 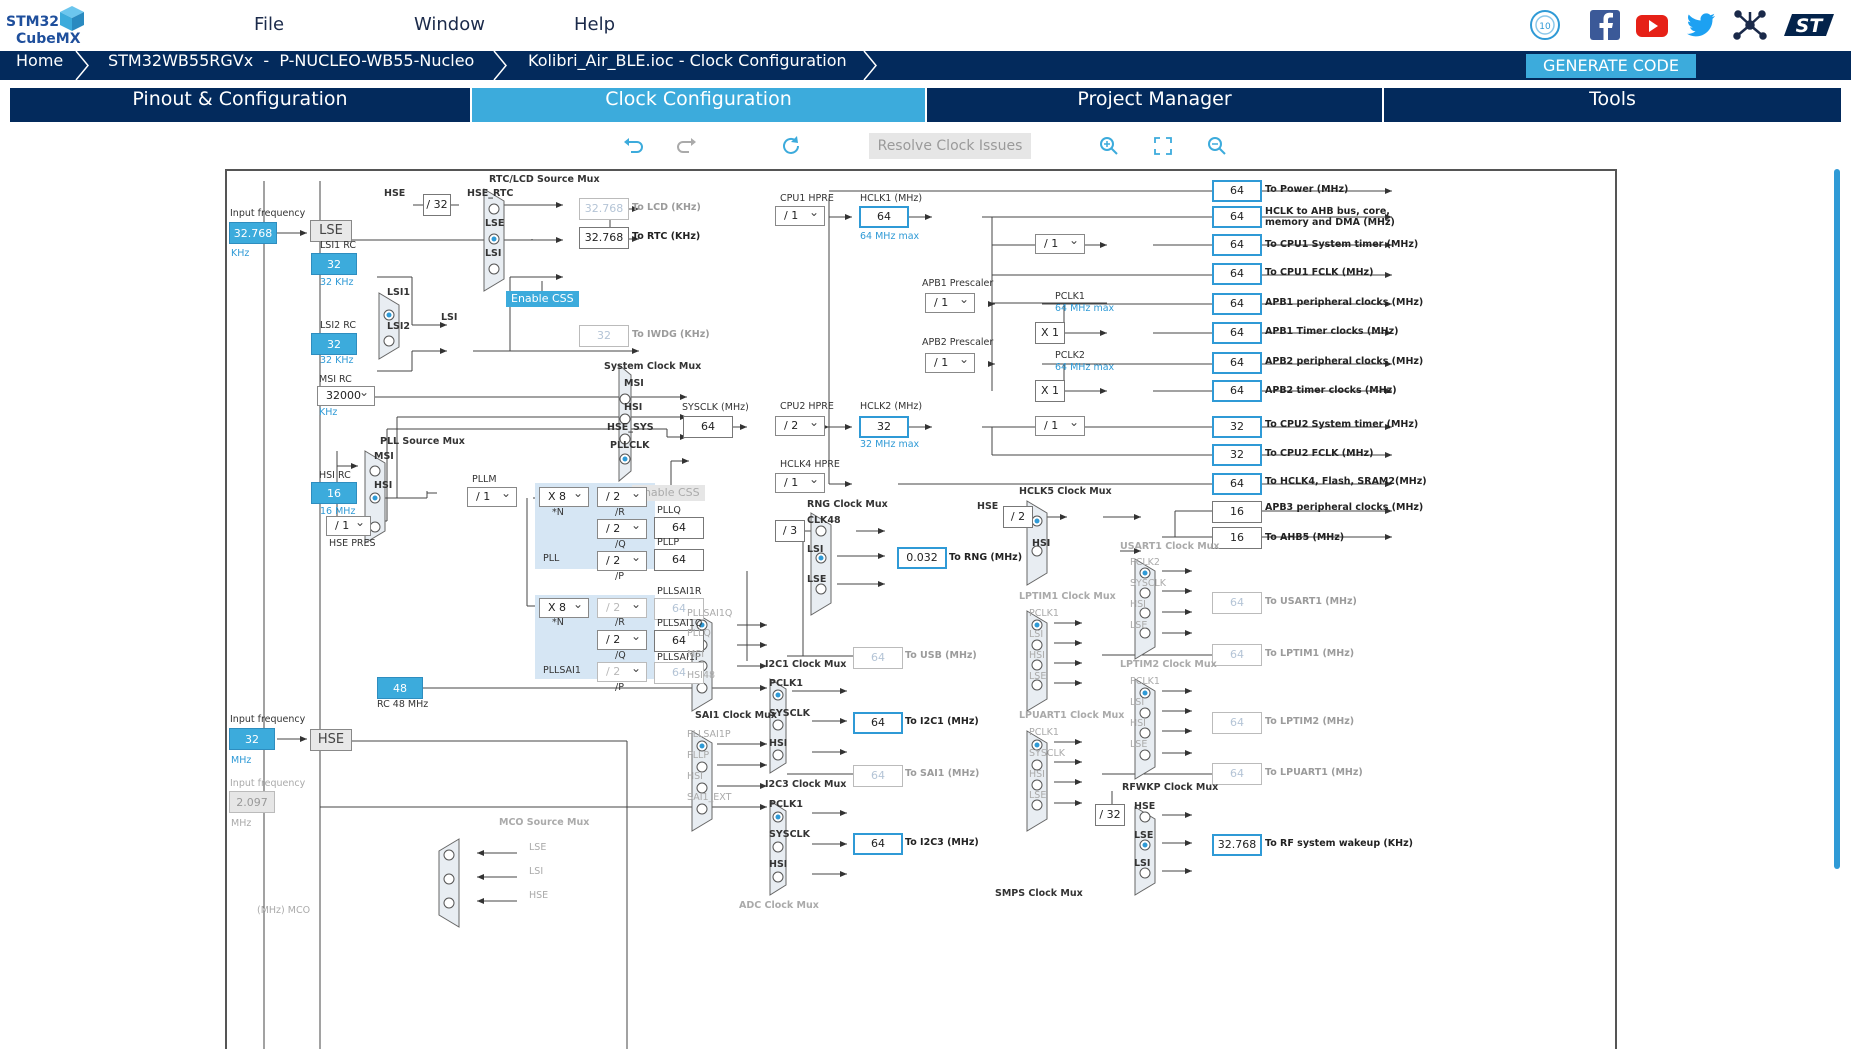 What do you see at coordinates (1037, 655) in the screenshot?
I see `lptim1-in-hsi: HSI` at bounding box center [1037, 655].